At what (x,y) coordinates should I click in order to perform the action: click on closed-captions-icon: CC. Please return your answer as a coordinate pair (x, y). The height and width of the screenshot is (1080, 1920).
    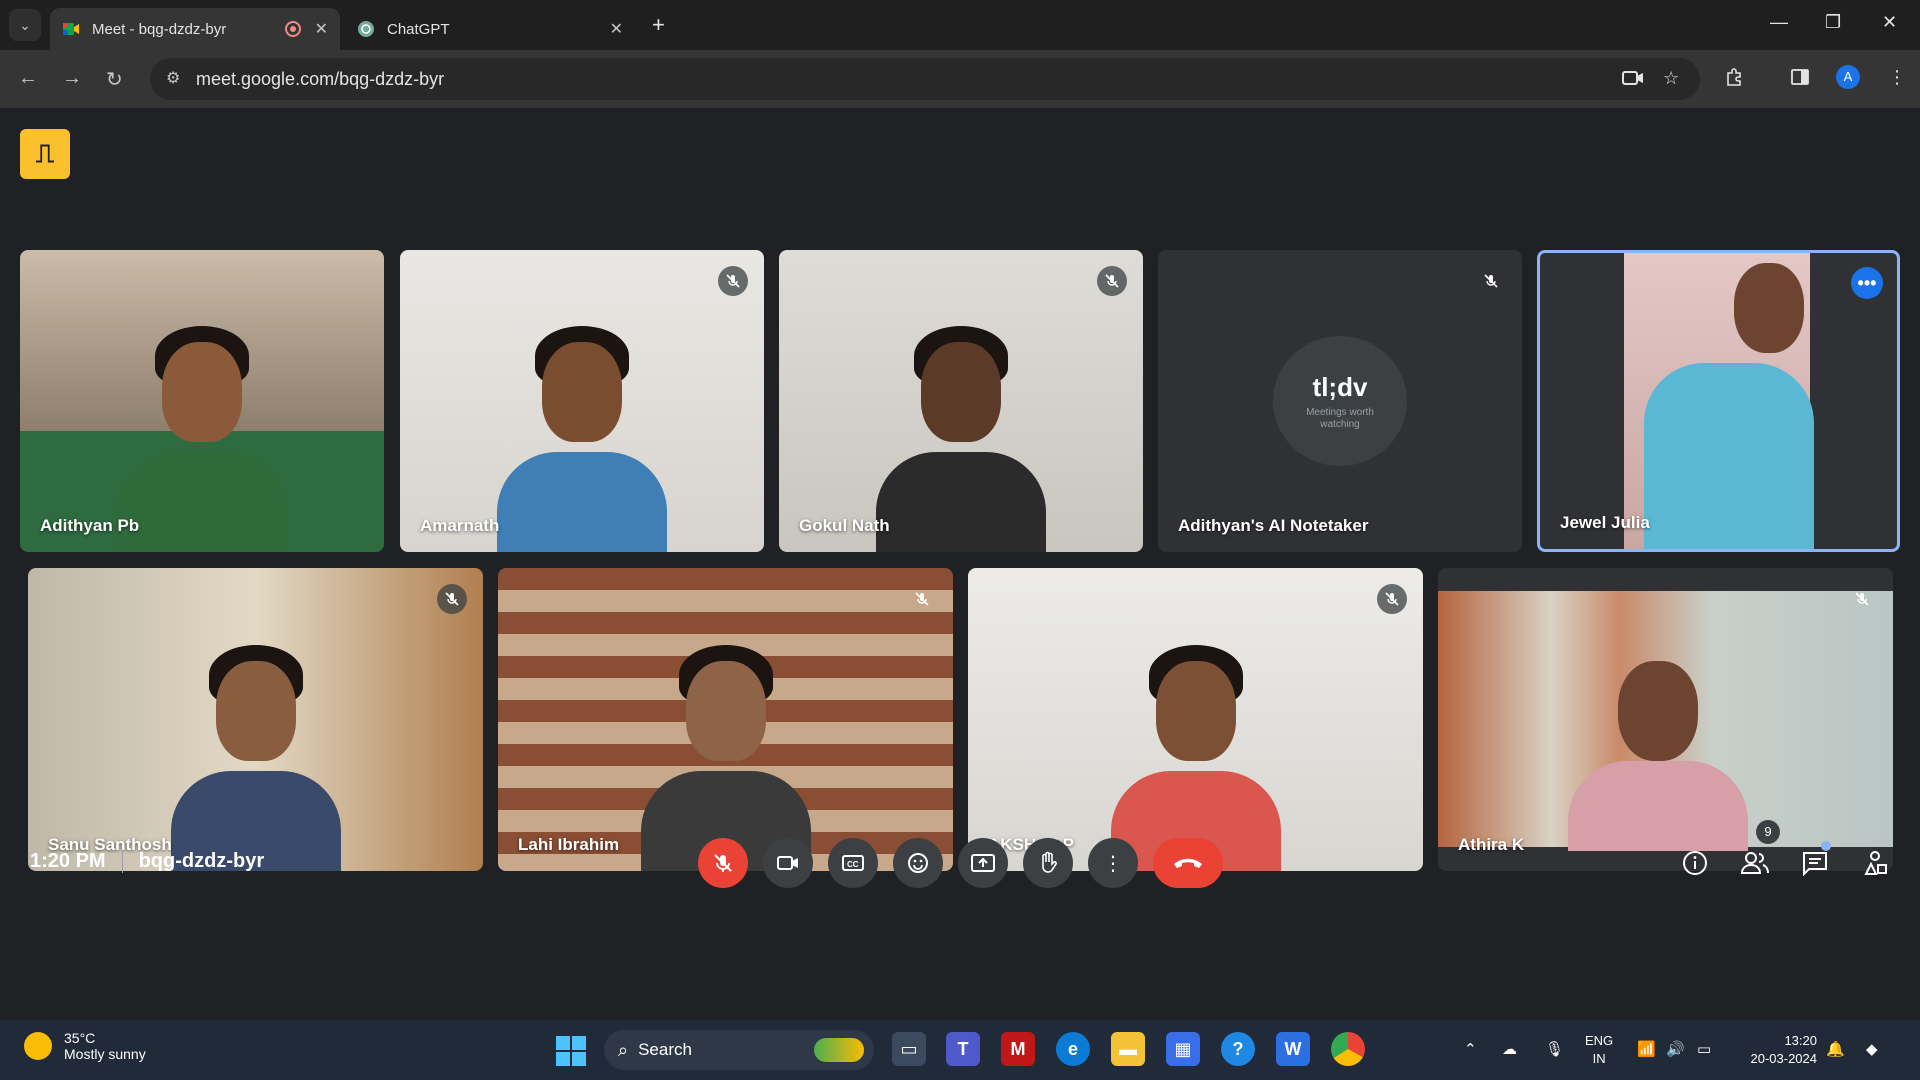
    Looking at the image, I should click on (853, 863).